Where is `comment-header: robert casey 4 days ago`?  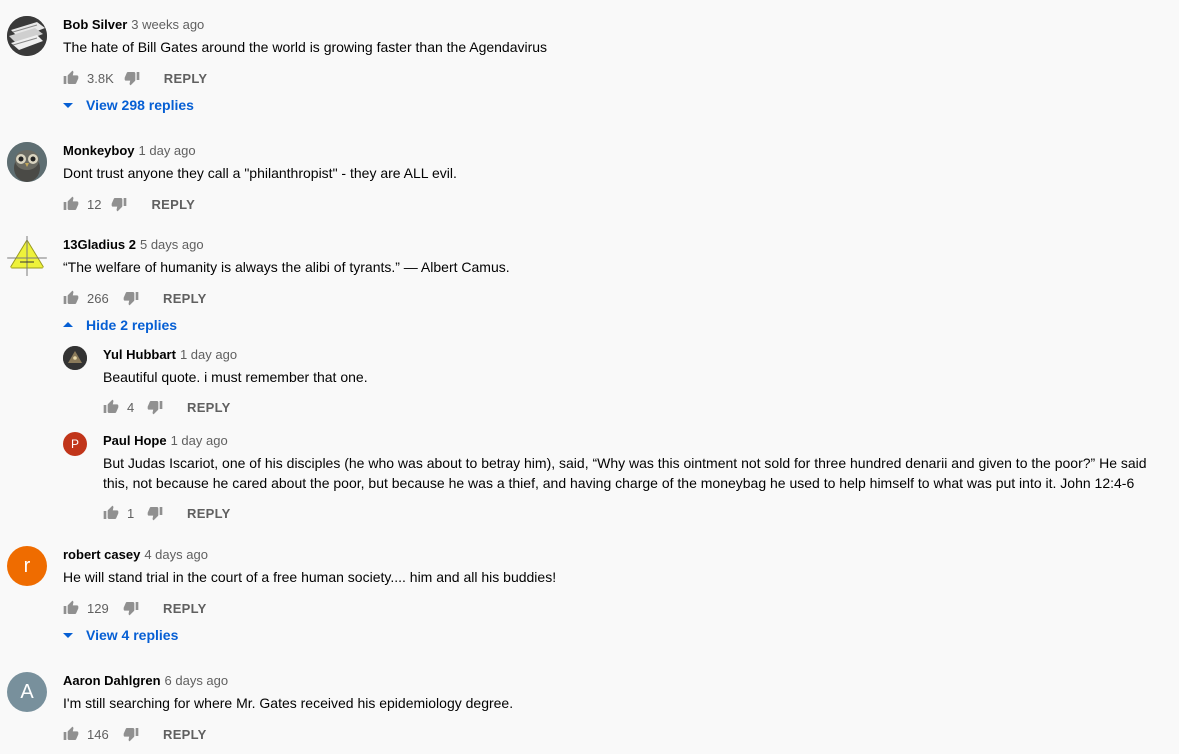
comment-header: robert casey 4 days ago is located at coordinates (135, 554).